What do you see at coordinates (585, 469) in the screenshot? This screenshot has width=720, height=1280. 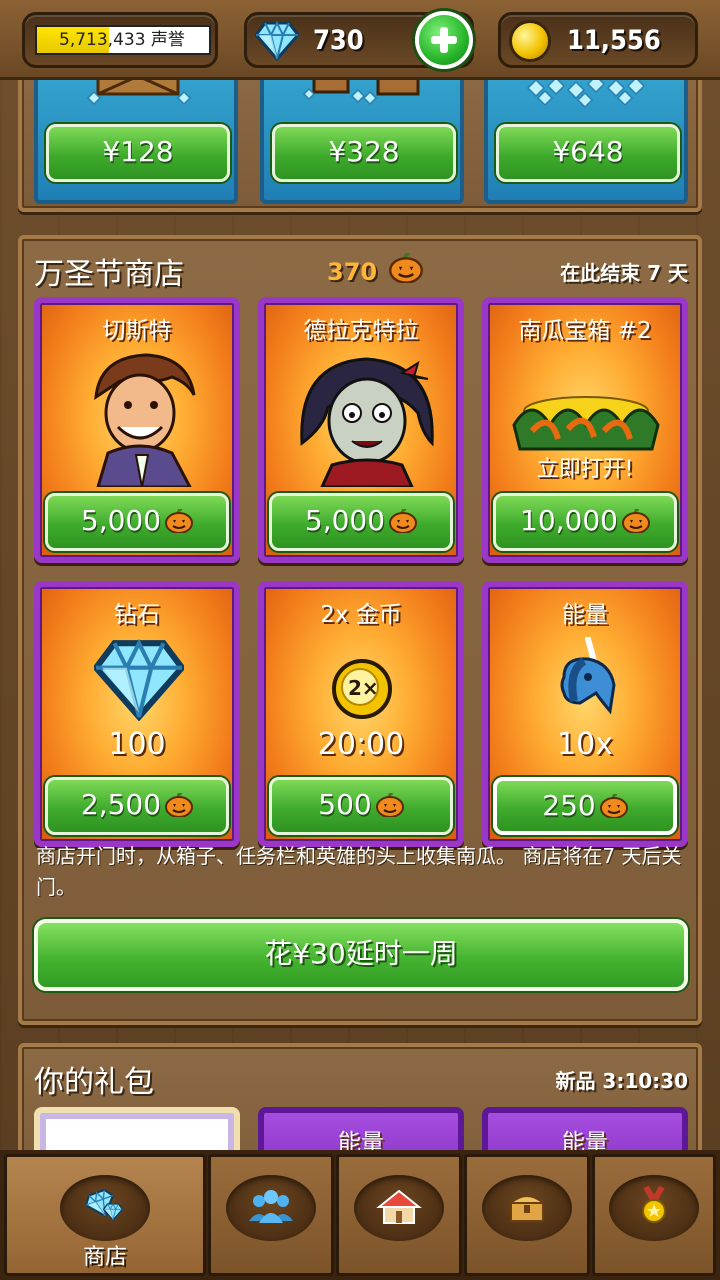 I see `open-now-label: 立即打开!` at bounding box center [585, 469].